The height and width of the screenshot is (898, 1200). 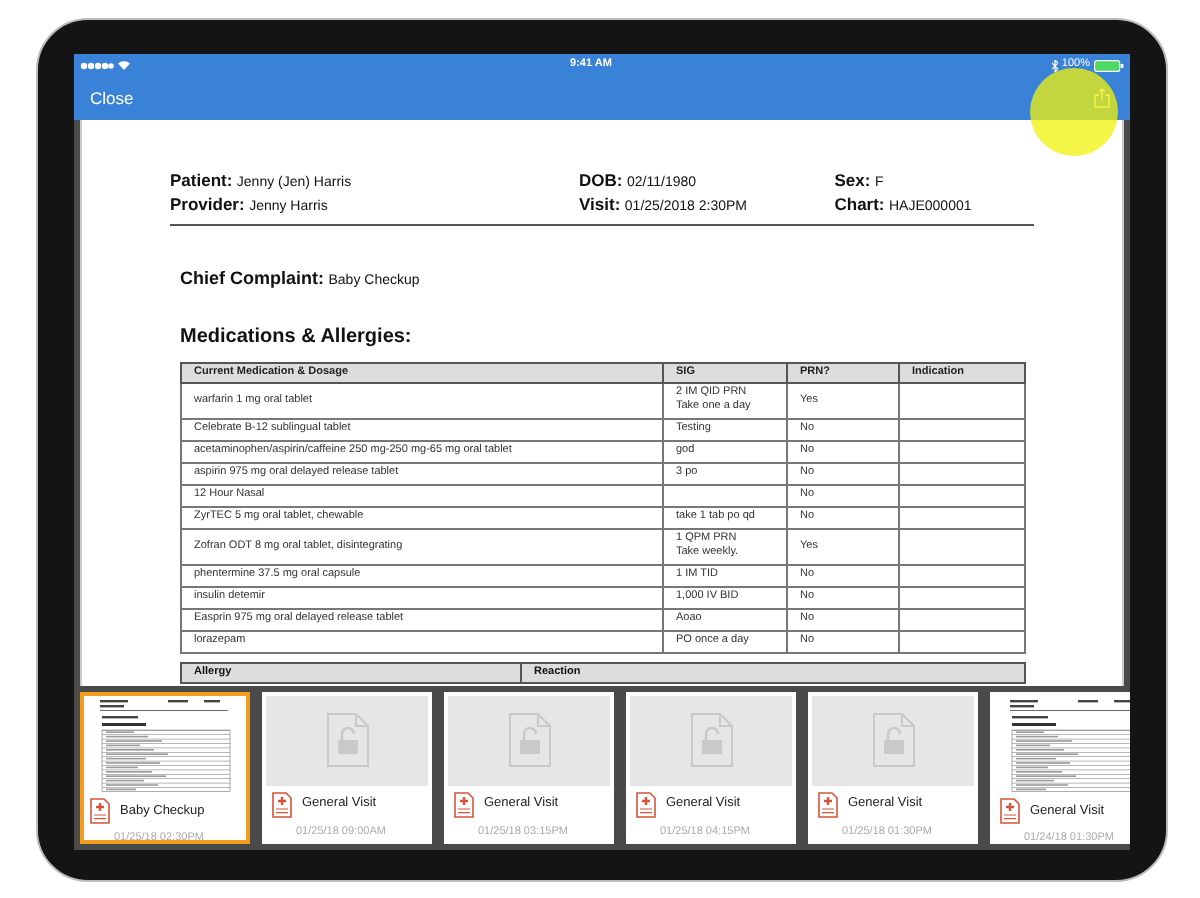 What do you see at coordinates (124, 65) in the screenshot?
I see `wifi-icon` at bounding box center [124, 65].